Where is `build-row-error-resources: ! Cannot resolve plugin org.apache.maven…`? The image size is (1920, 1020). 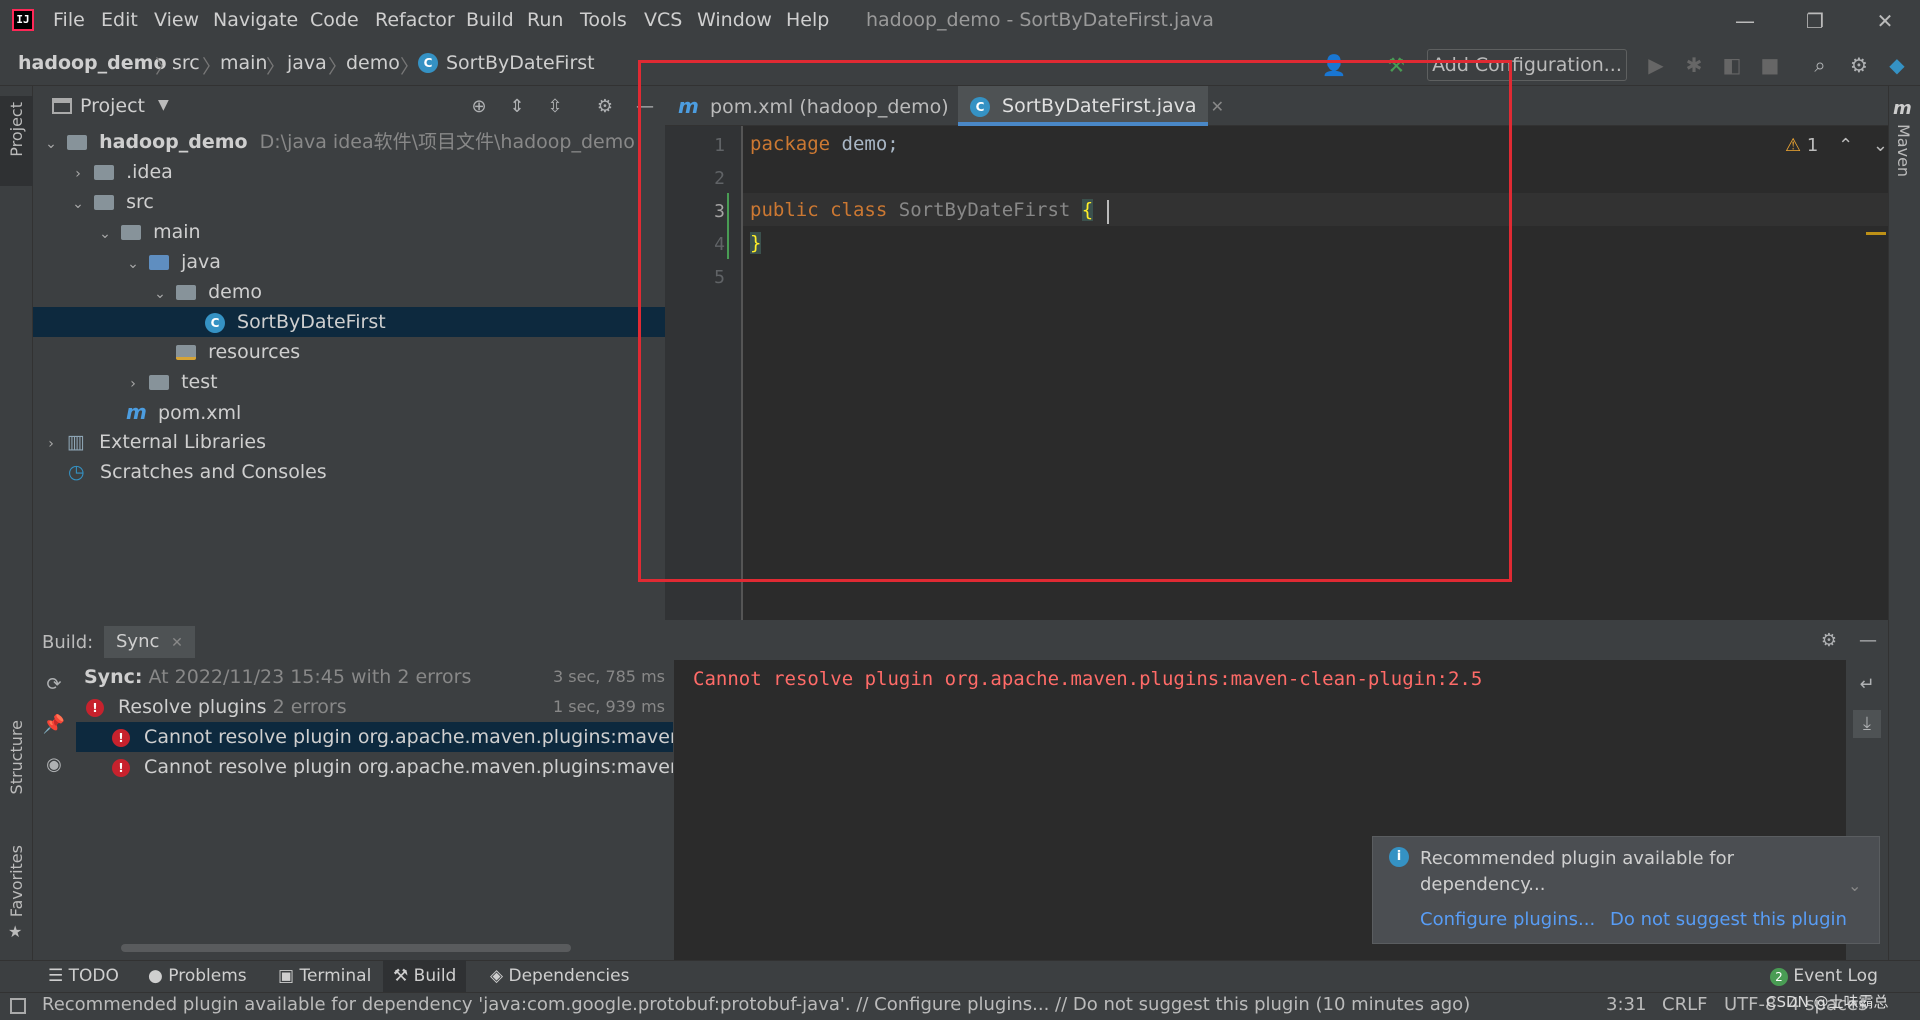 build-row-error-resources: ! Cannot resolve plugin org.apache.maven… is located at coordinates (374, 767).